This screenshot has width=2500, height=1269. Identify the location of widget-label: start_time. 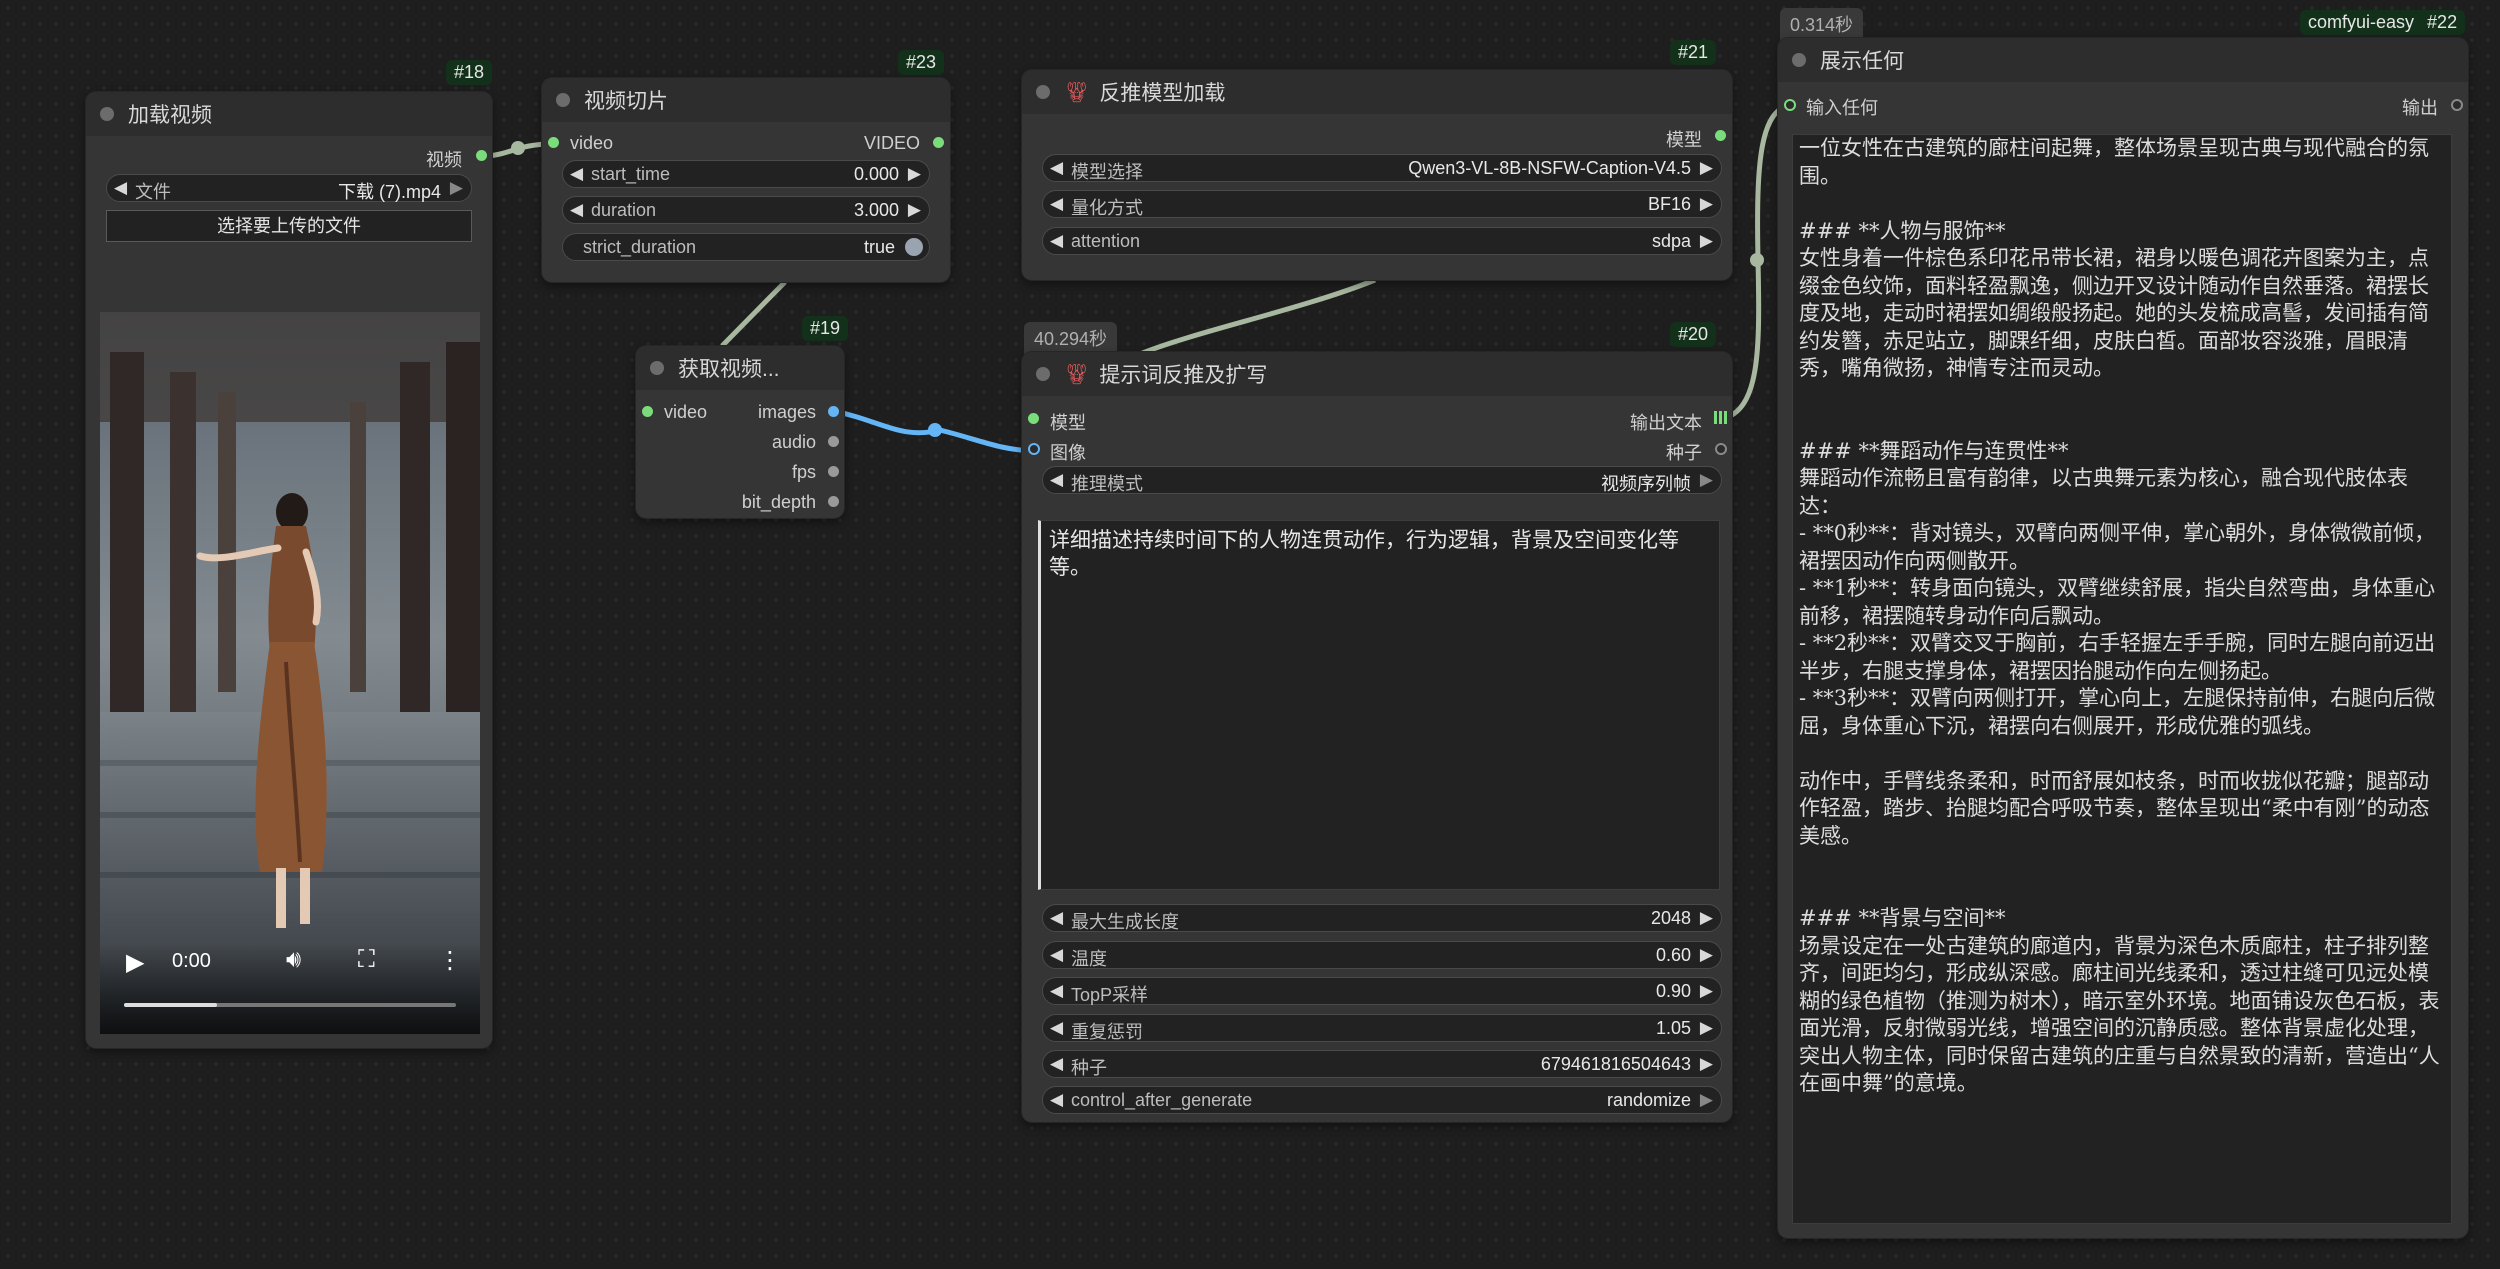
(631, 174).